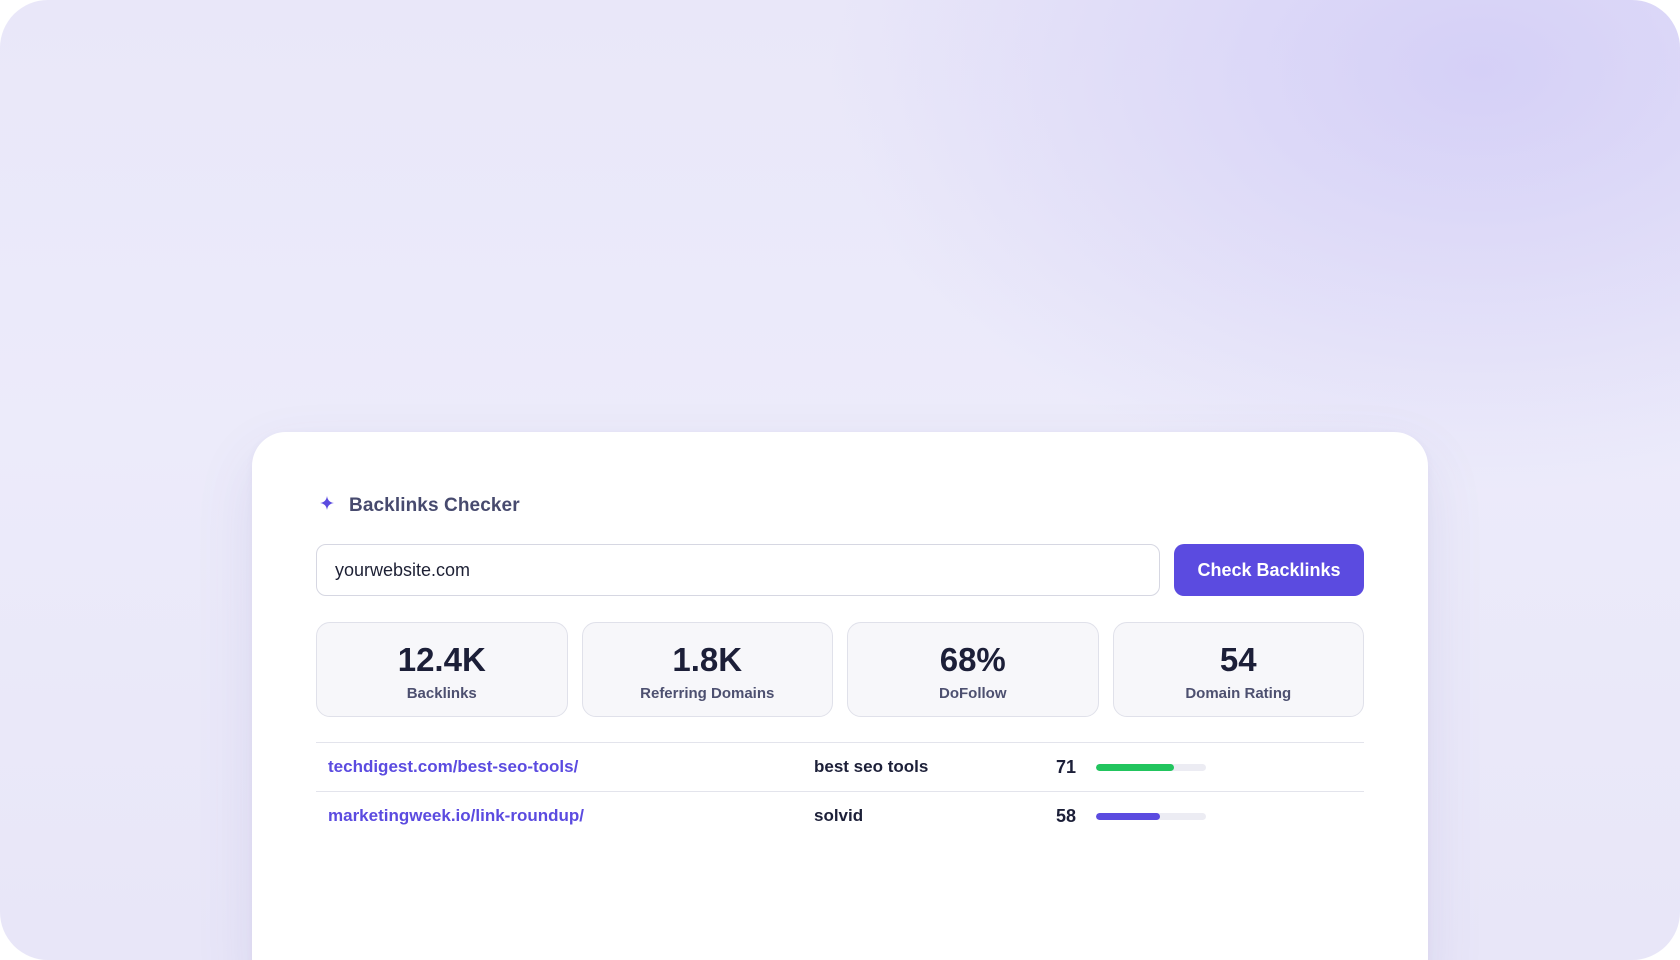 Image resolution: width=1680 pixels, height=960 pixels. What do you see at coordinates (973, 693) in the screenshot?
I see `stat-label: DoFollow` at bounding box center [973, 693].